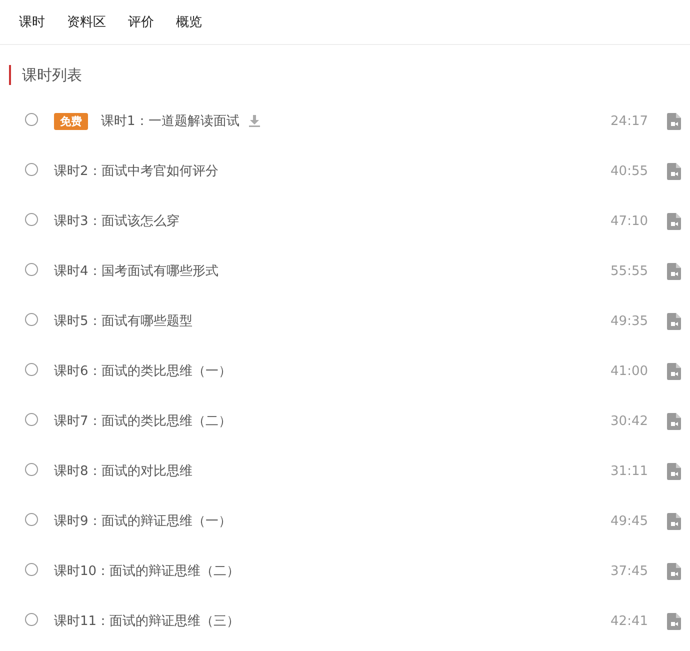 This screenshot has height=651, width=690. What do you see at coordinates (143, 521) in the screenshot?
I see `lesson-title: 课时9：面试的辩证思维（一）` at bounding box center [143, 521].